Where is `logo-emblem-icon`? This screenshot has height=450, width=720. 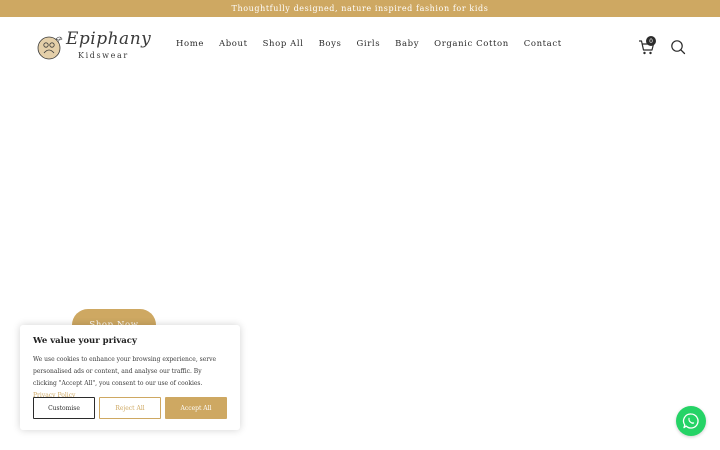
logo-emblem-icon is located at coordinates (50, 48).